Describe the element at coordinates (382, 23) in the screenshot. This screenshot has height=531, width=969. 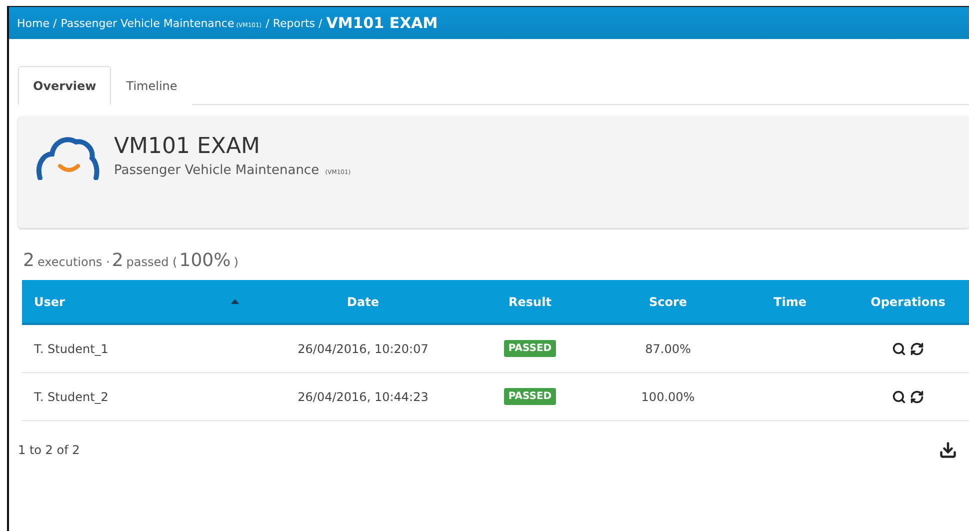
I see `breadcrumb-link: VM101 EXAM` at that location.